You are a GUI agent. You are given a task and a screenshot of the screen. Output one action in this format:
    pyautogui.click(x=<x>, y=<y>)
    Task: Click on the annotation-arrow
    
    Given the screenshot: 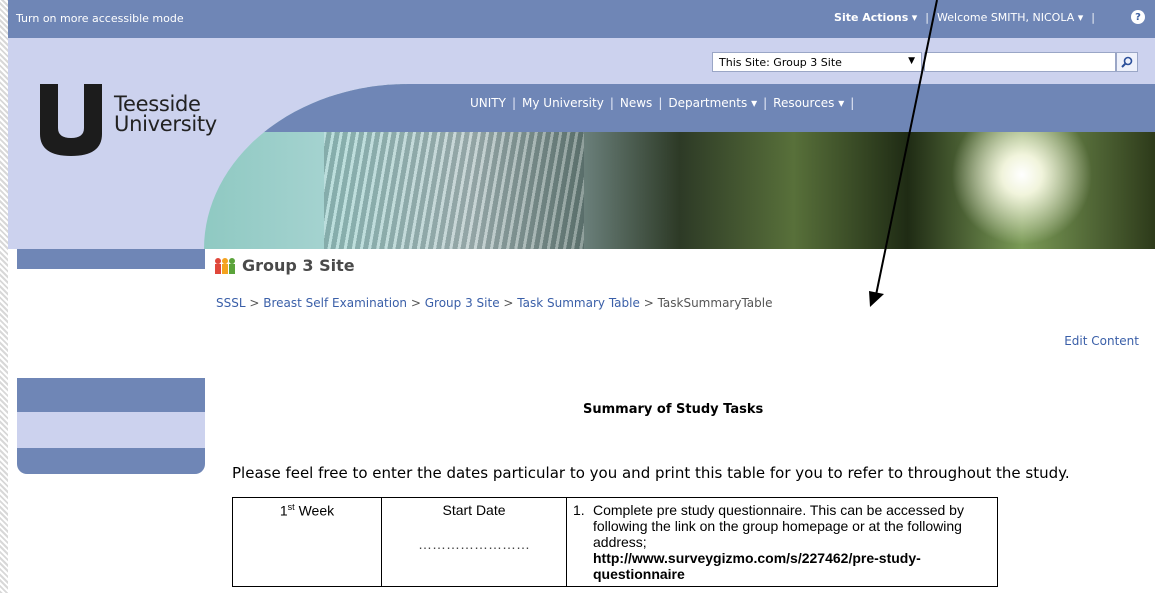 What is the action you would take?
    pyautogui.click(x=903, y=153)
    